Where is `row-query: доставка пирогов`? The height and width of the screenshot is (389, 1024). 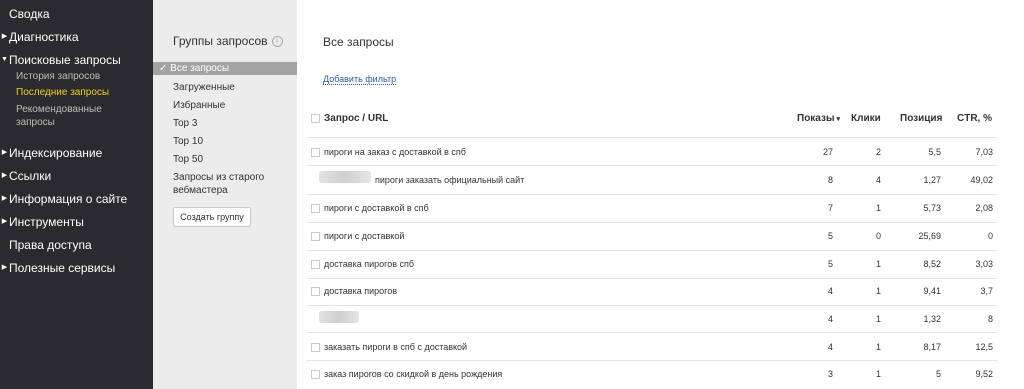 row-query: доставка пирогов is located at coordinates (360, 291).